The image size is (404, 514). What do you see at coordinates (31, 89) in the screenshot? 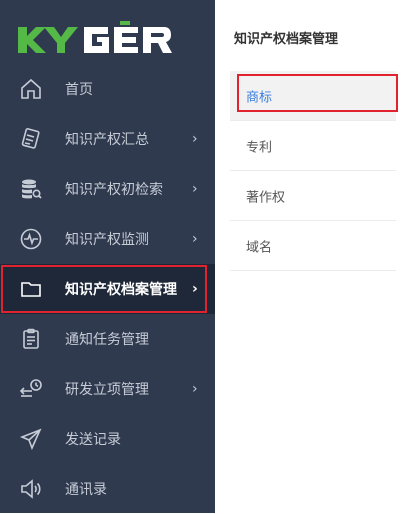
I see `home-icon` at bounding box center [31, 89].